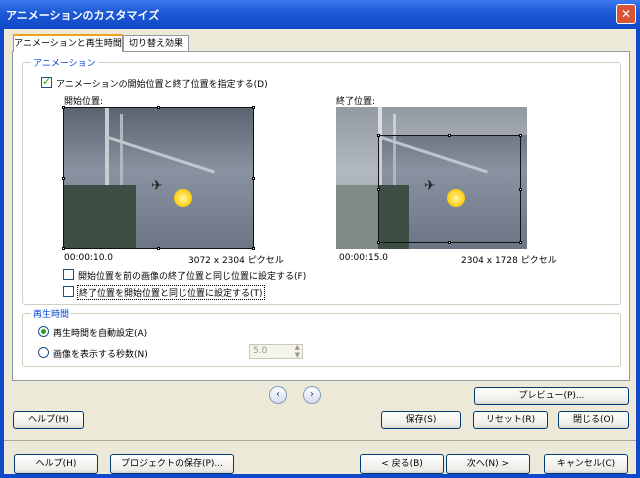  Describe the element at coordinates (586, 464) in the screenshot. I see `cancel-button: キャンセル(C)` at that location.